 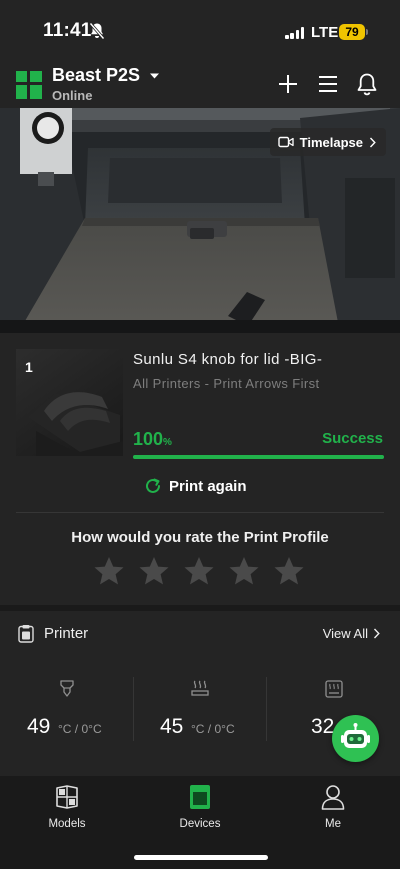 What do you see at coordinates (148, 439) in the screenshot?
I see `progress-value: 100` at bounding box center [148, 439].